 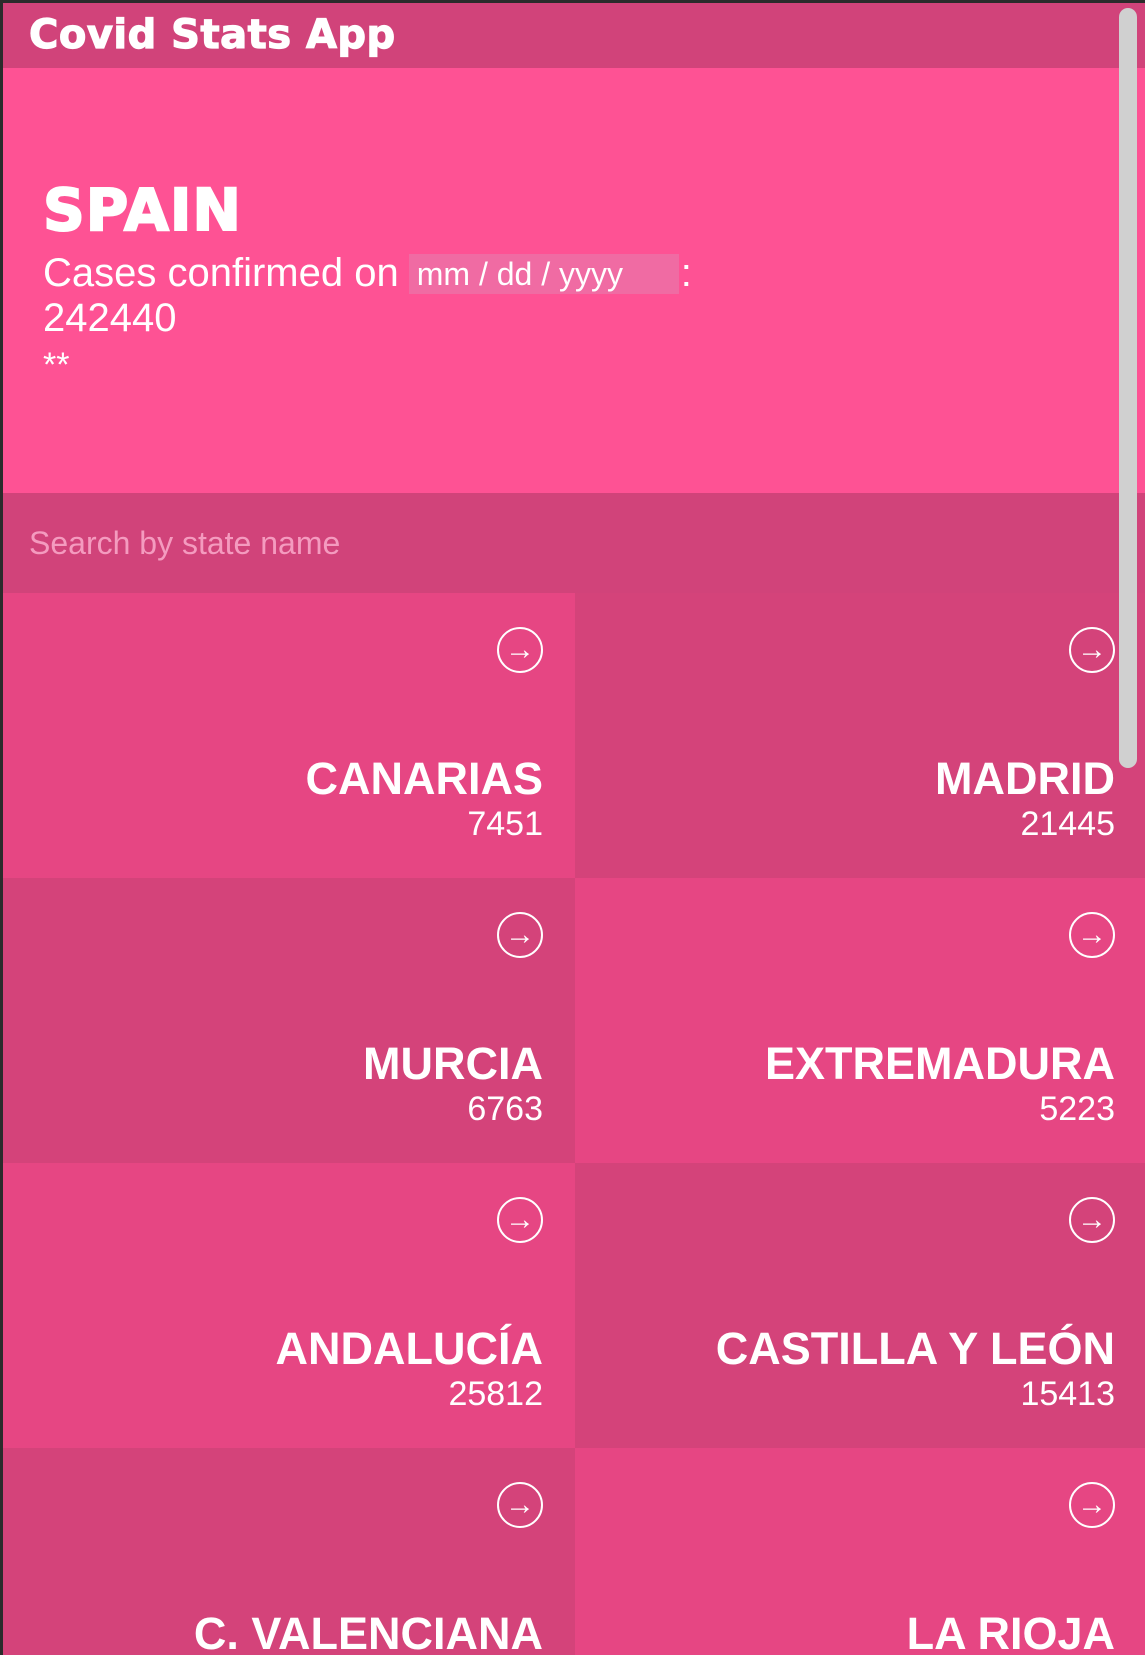 What do you see at coordinates (1010, 1631) in the screenshot?
I see `state-name: LA RIOJA` at bounding box center [1010, 1631].